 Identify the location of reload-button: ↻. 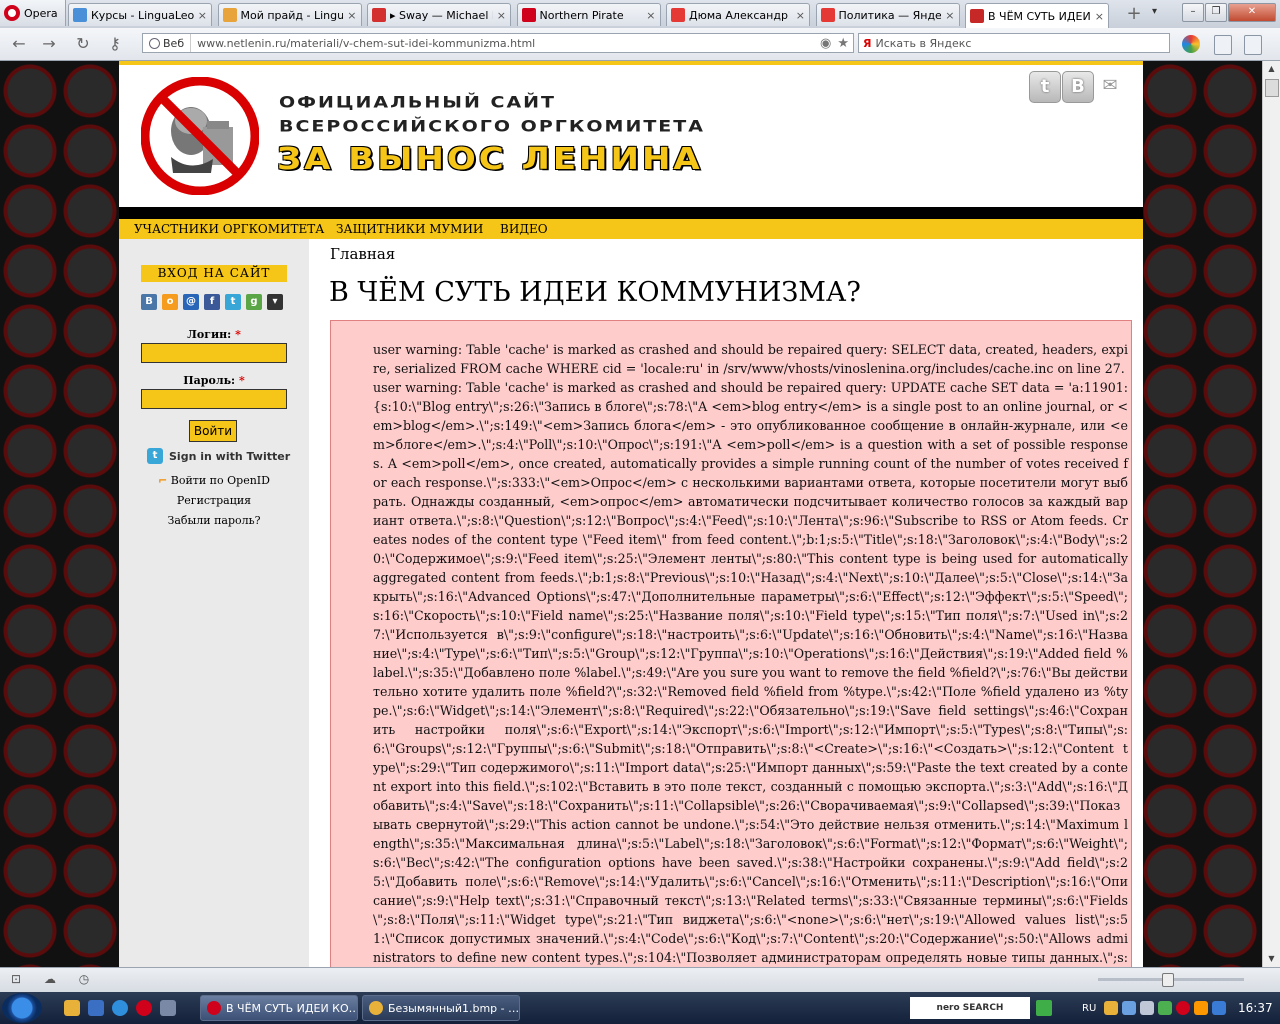
(83, 44).